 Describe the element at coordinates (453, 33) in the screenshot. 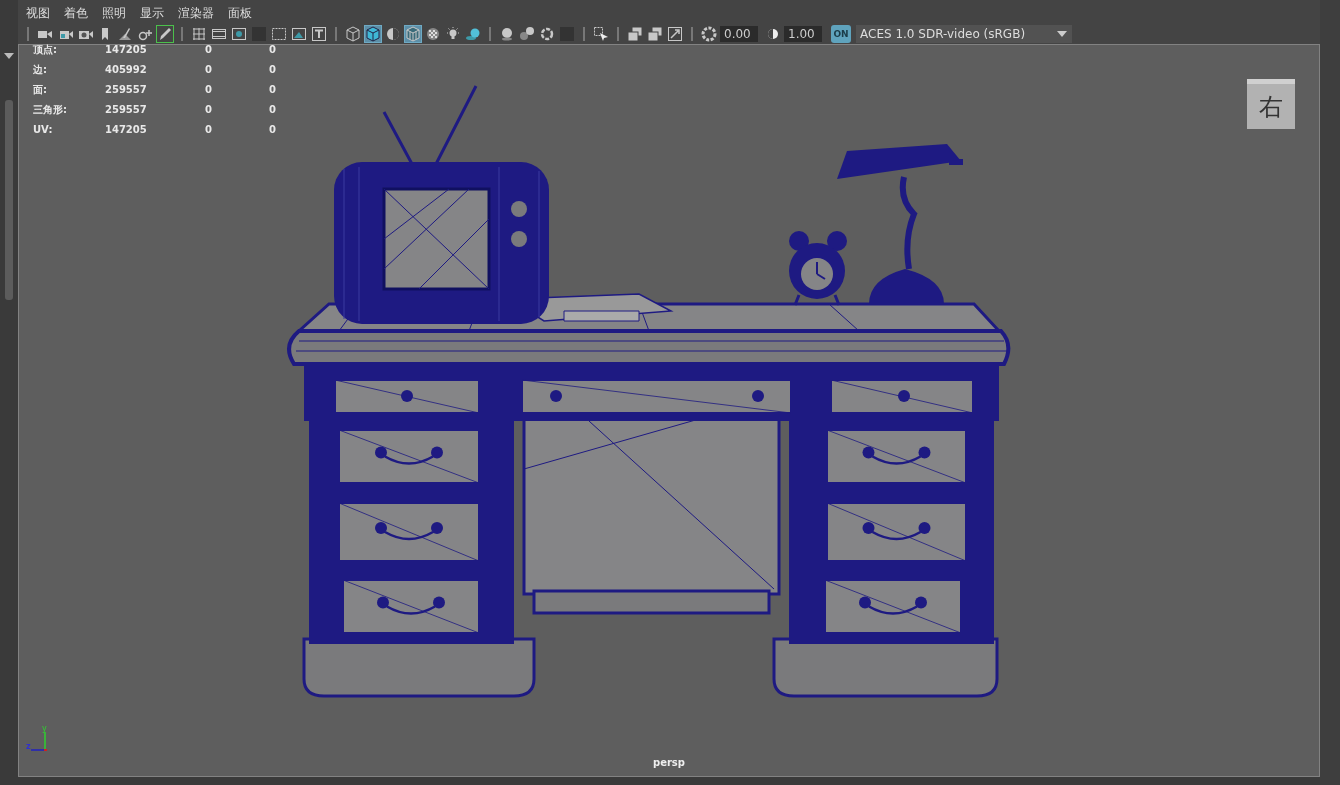

I see `light-bulb-icon` at that location.